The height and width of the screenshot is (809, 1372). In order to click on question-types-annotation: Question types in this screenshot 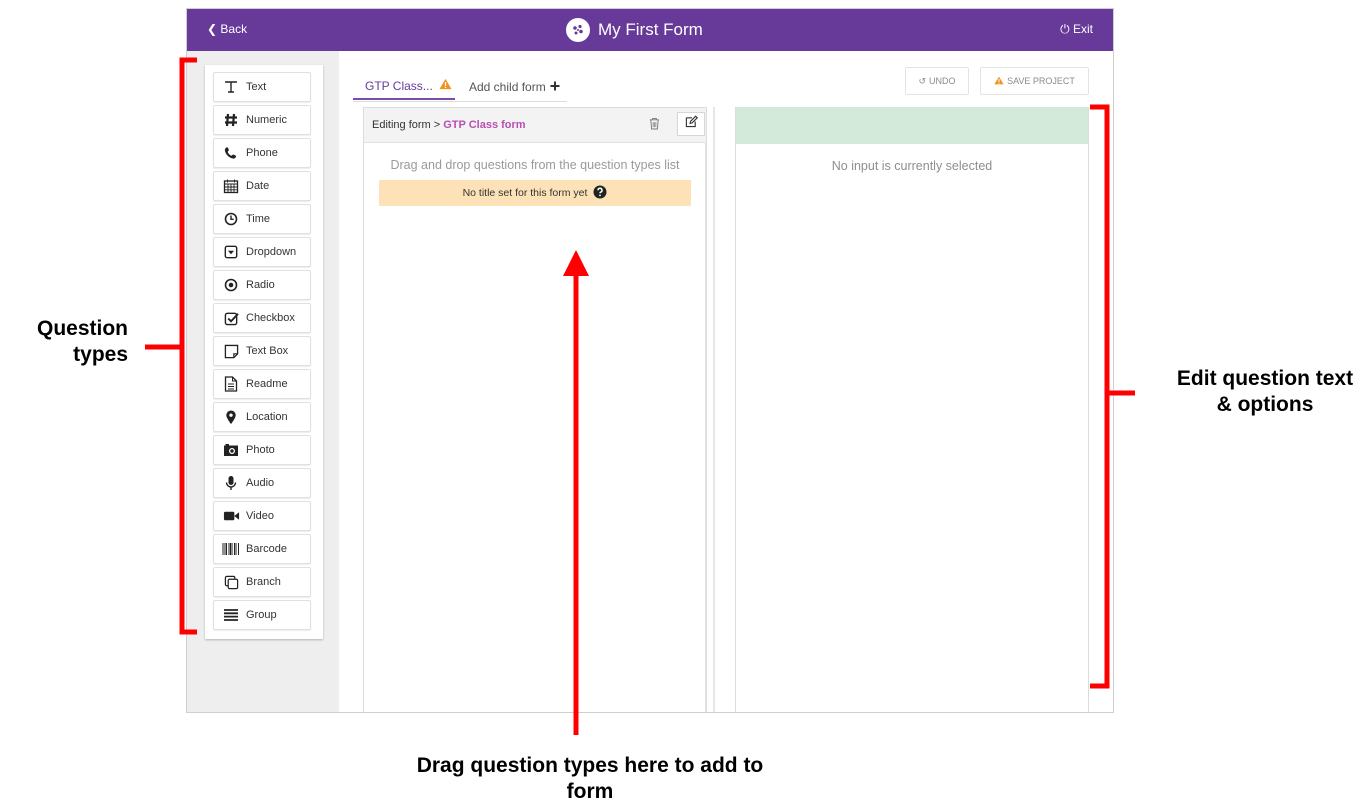, I will do `click(82, 341)`.